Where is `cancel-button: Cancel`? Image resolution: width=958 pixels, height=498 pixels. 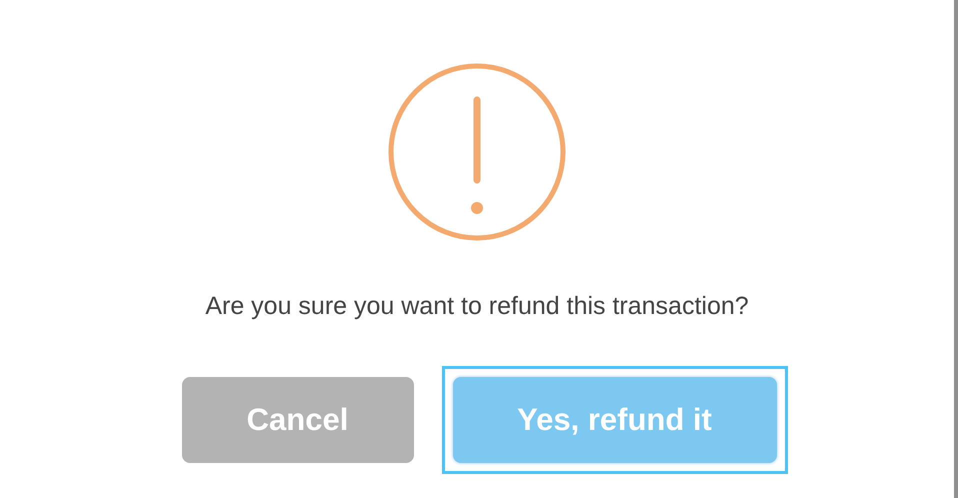
cancel-button: Cancel is located at coordinates (298, 420).